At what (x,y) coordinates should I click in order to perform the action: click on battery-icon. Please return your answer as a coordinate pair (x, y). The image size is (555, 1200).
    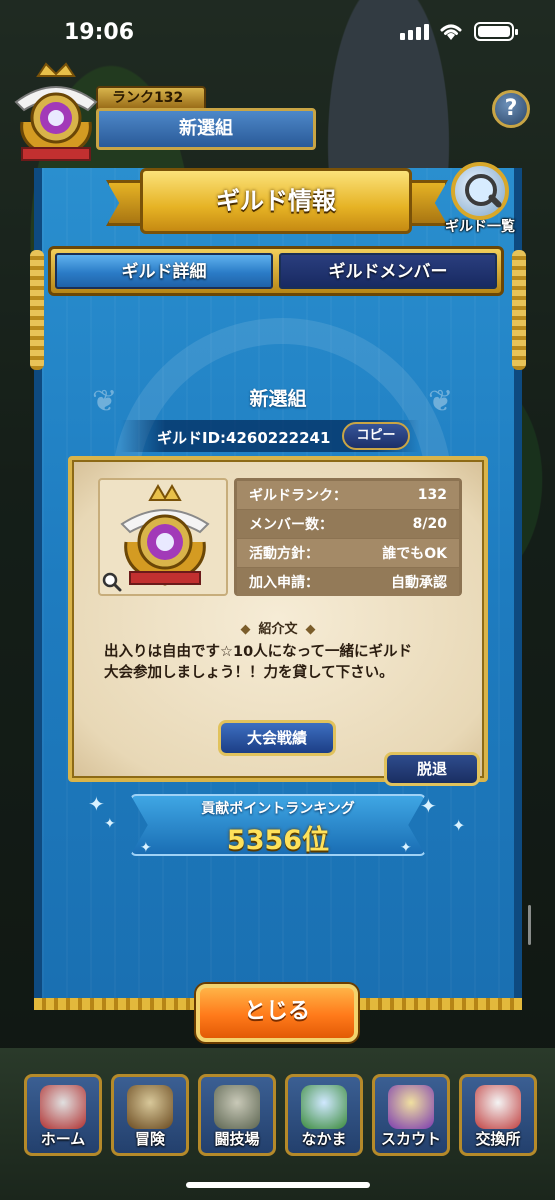
    Looking at the image, I should click on (496, 31).